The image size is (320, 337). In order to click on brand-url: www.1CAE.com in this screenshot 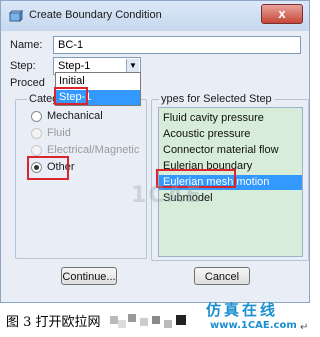, I will do `click(253, 325)`.